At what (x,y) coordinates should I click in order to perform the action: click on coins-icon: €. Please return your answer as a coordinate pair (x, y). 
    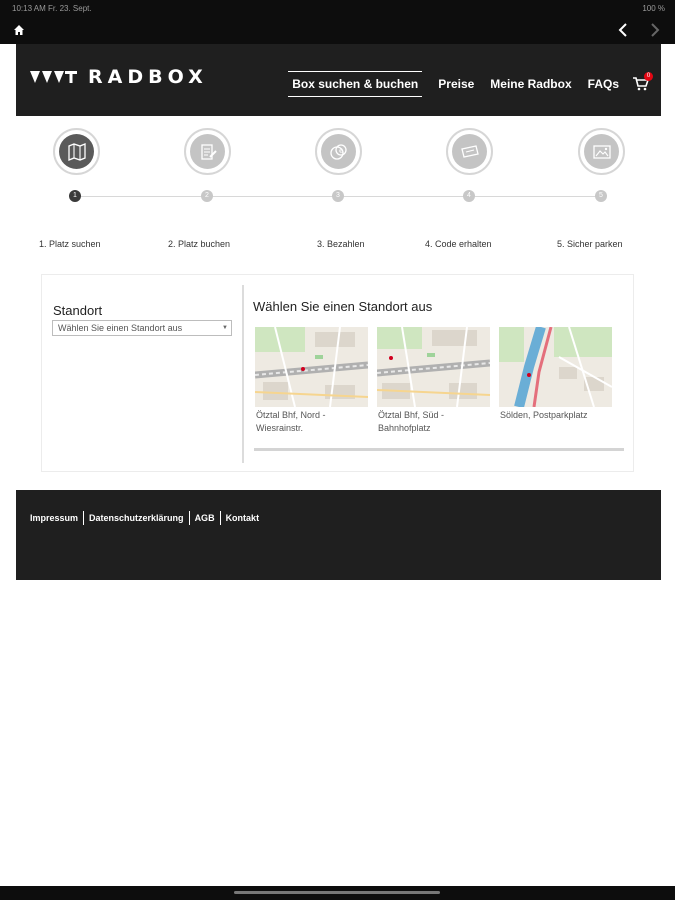
    Looking at the image, I should click on (338, 151).